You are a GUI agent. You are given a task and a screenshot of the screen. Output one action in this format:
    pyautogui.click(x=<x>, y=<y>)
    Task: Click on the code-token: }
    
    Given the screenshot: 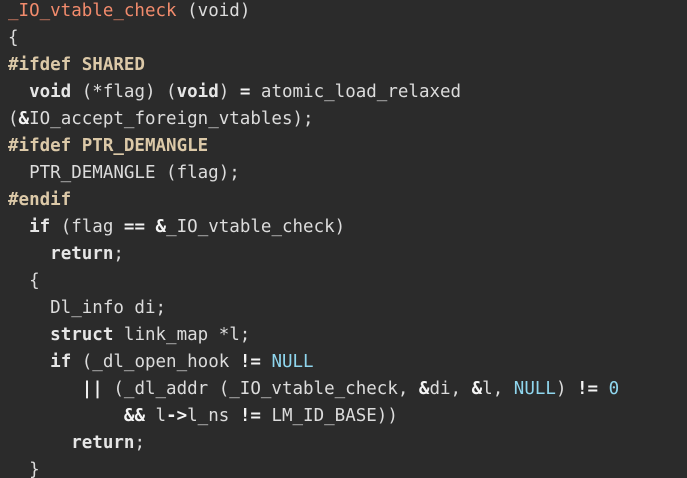 What is the action you would take?
    pyautogui.click(x=24, y=469)
    